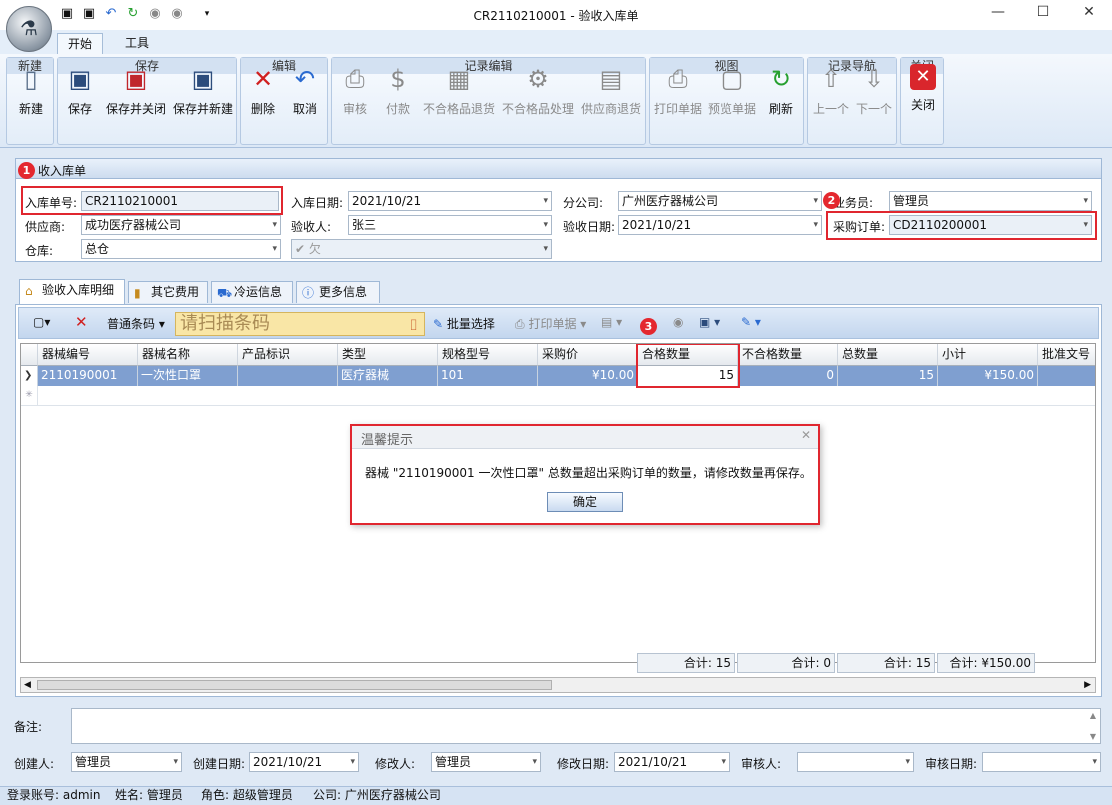 This screenshot has width=1112, height=805. What do you see at coordinates (421, 249) in the screenshot?
I see `debt-field: ✔ 欠 ▾` at bounding box center [421, 249].